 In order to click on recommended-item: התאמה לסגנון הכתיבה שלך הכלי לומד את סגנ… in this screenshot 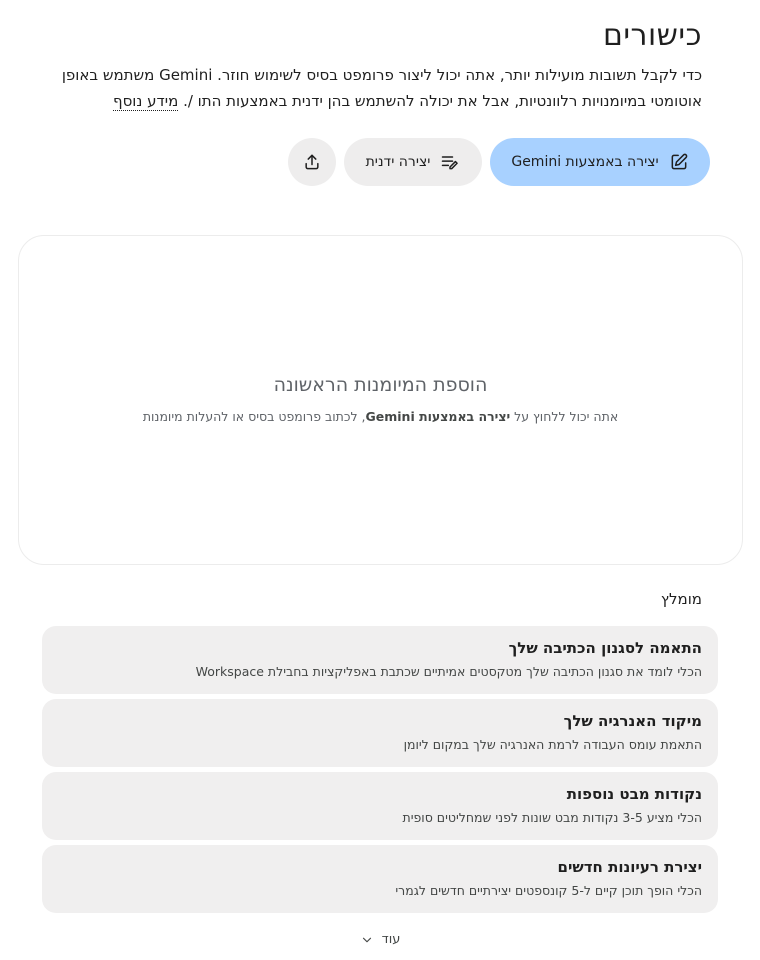, I will do `click(380, 660)`.